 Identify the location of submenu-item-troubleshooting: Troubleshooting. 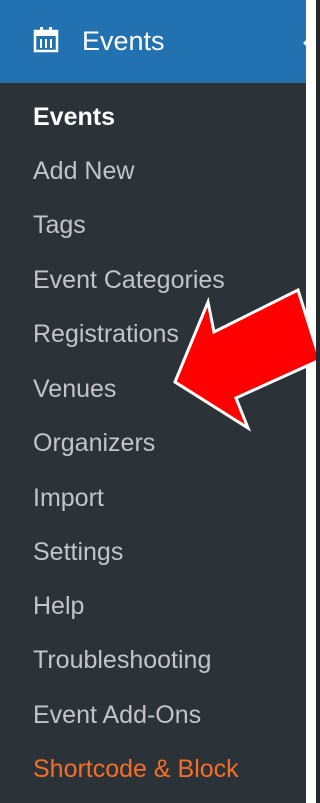
(122, 660).